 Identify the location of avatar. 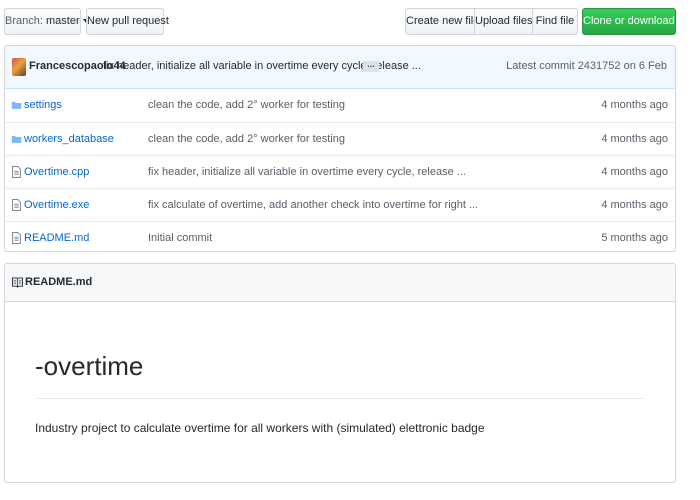
(19, 67).